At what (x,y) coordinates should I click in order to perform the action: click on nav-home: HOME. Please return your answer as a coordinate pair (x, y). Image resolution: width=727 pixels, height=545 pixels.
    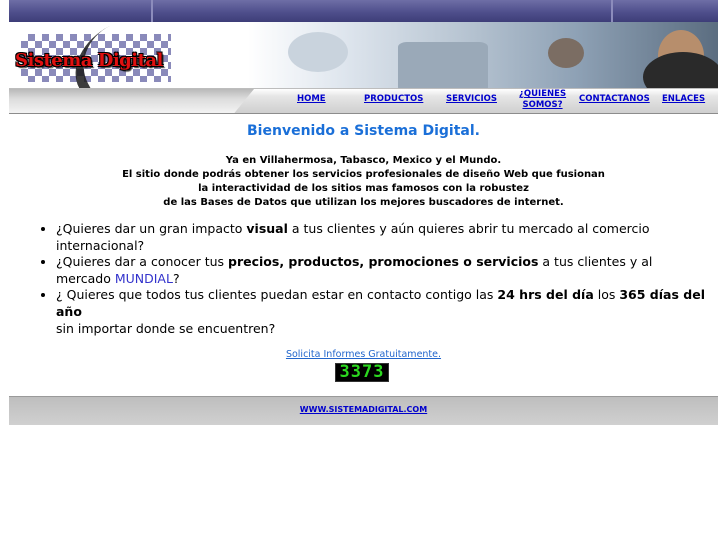
    Looking at the image, I should click on (311, 99).